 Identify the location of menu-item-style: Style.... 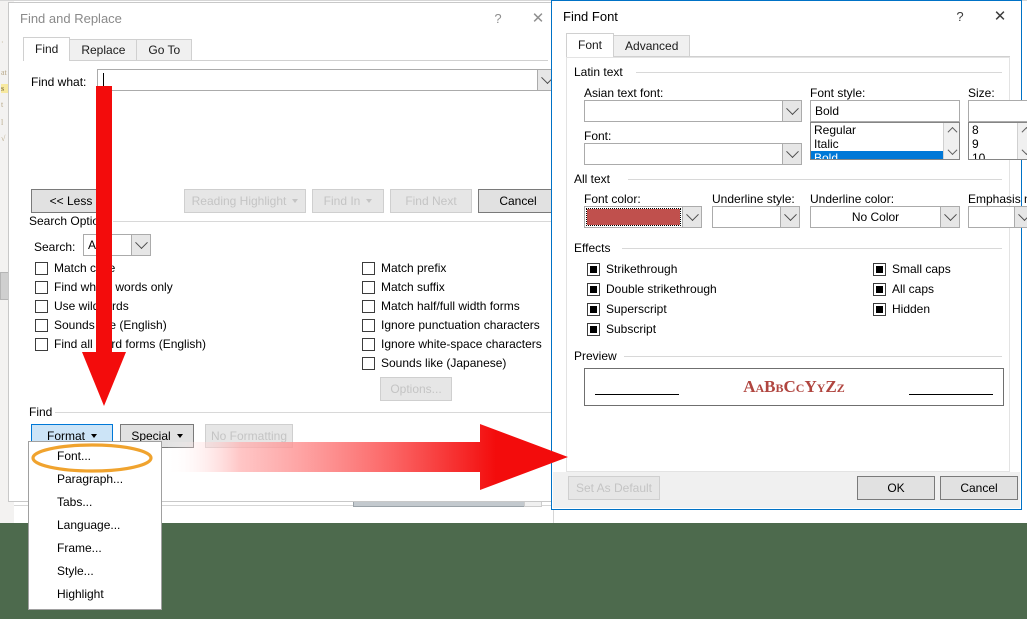
(95, 571).